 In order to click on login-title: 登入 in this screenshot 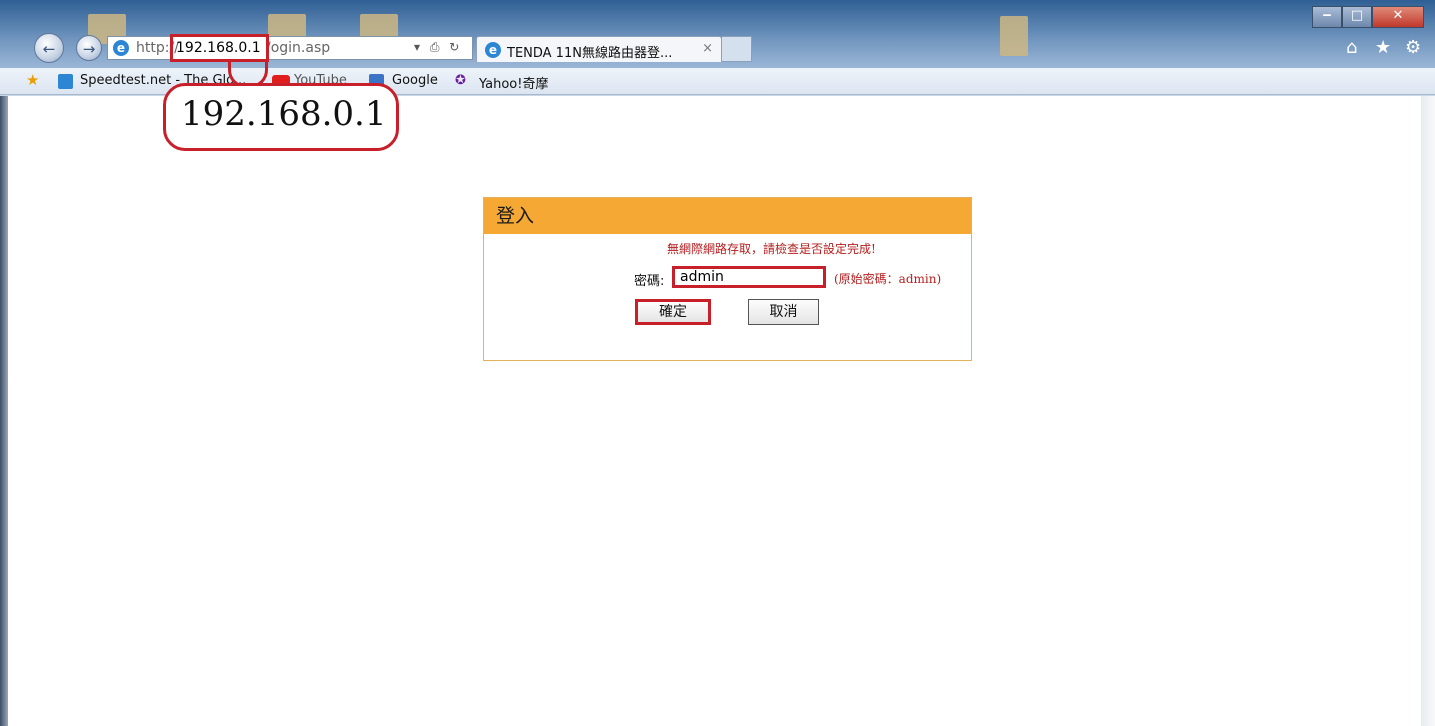, I will do `click(727, 216)`.